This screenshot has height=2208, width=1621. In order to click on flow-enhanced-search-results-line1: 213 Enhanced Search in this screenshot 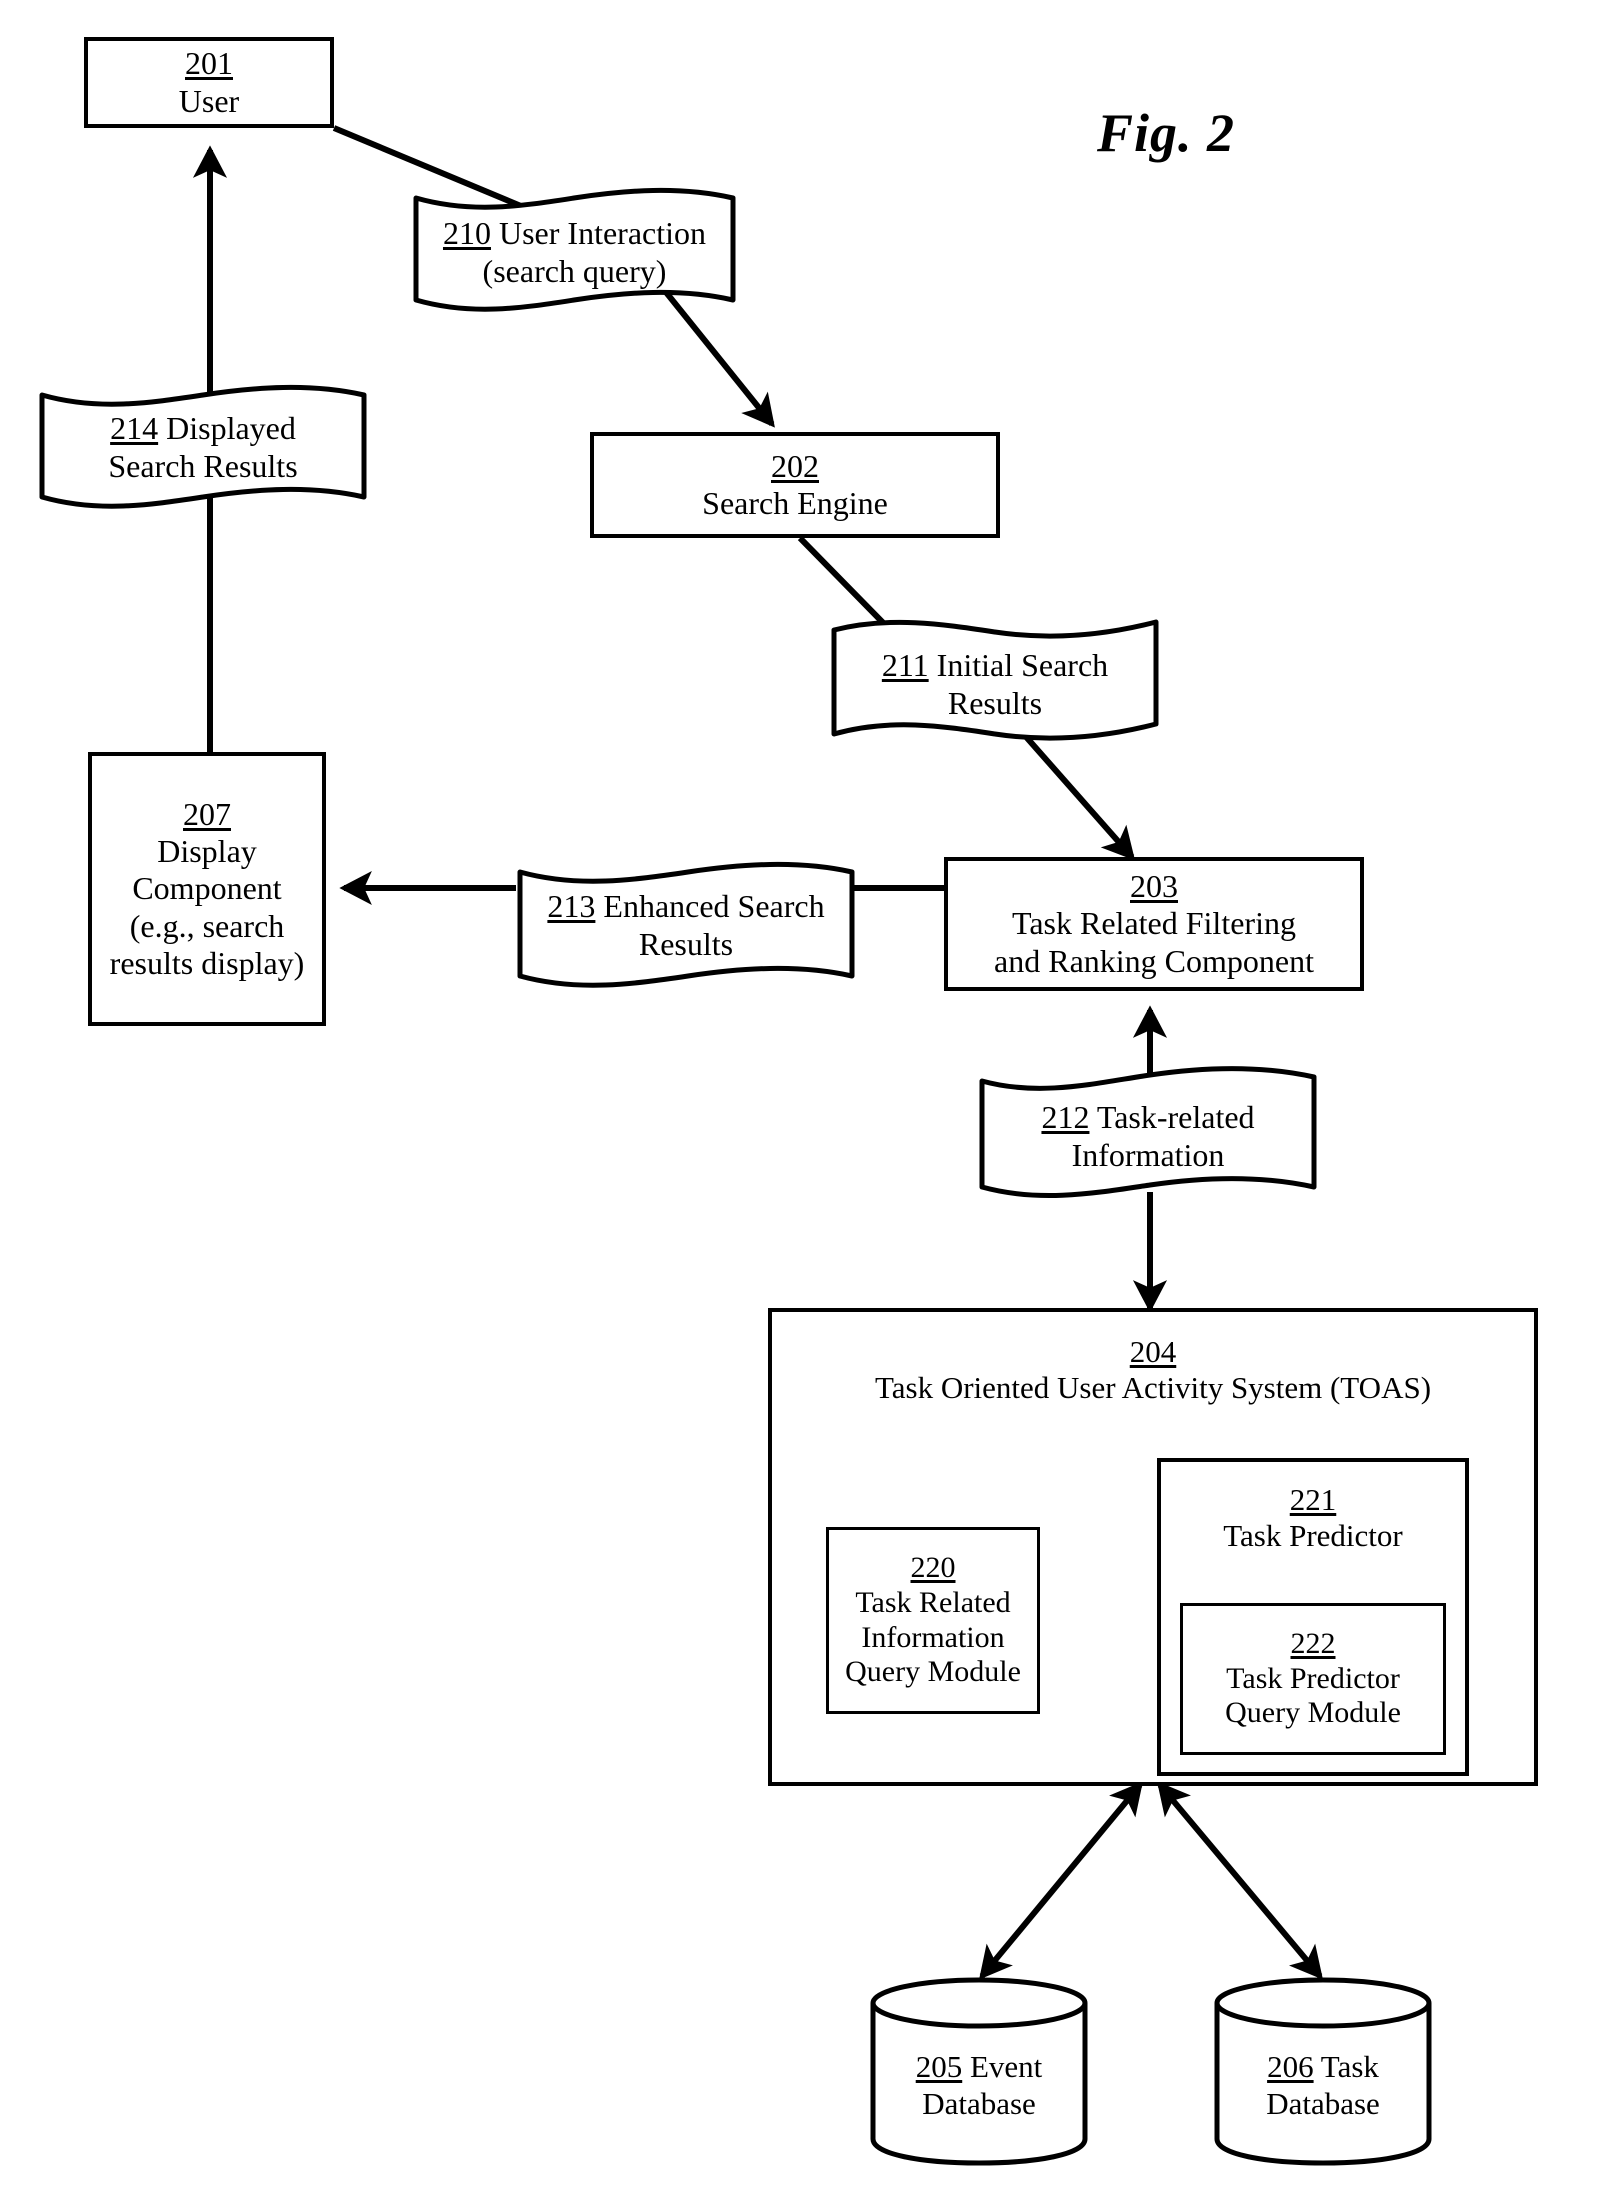, I will do `click(686, 906)`.